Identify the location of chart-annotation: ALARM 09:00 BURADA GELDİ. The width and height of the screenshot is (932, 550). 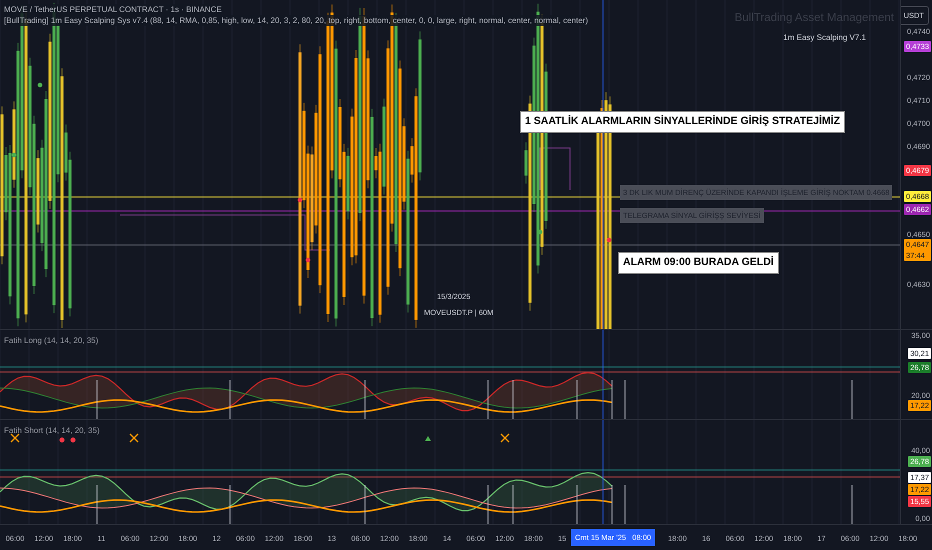
(698, 263).